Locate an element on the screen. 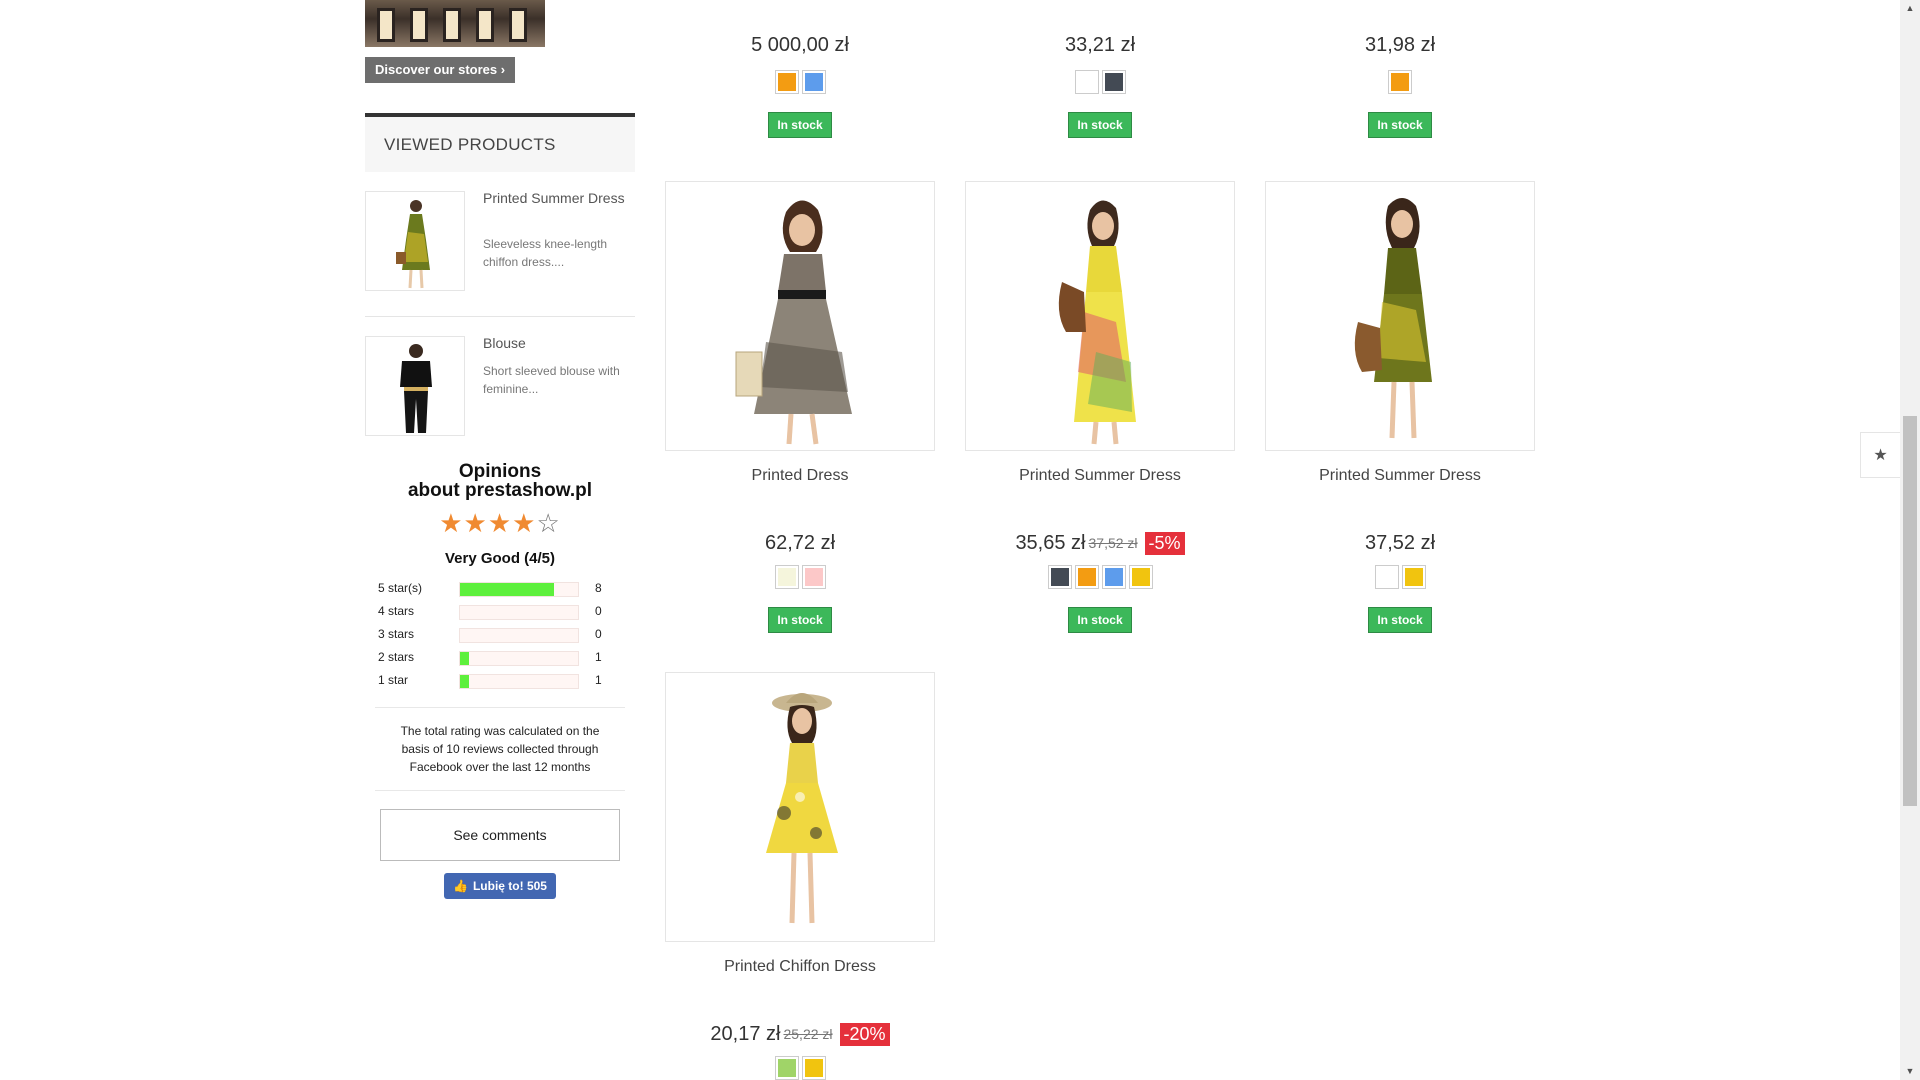 This screenshot has width=1920, height=1080. rating-row-label: 4 stars is located at coordinates (396, 611).